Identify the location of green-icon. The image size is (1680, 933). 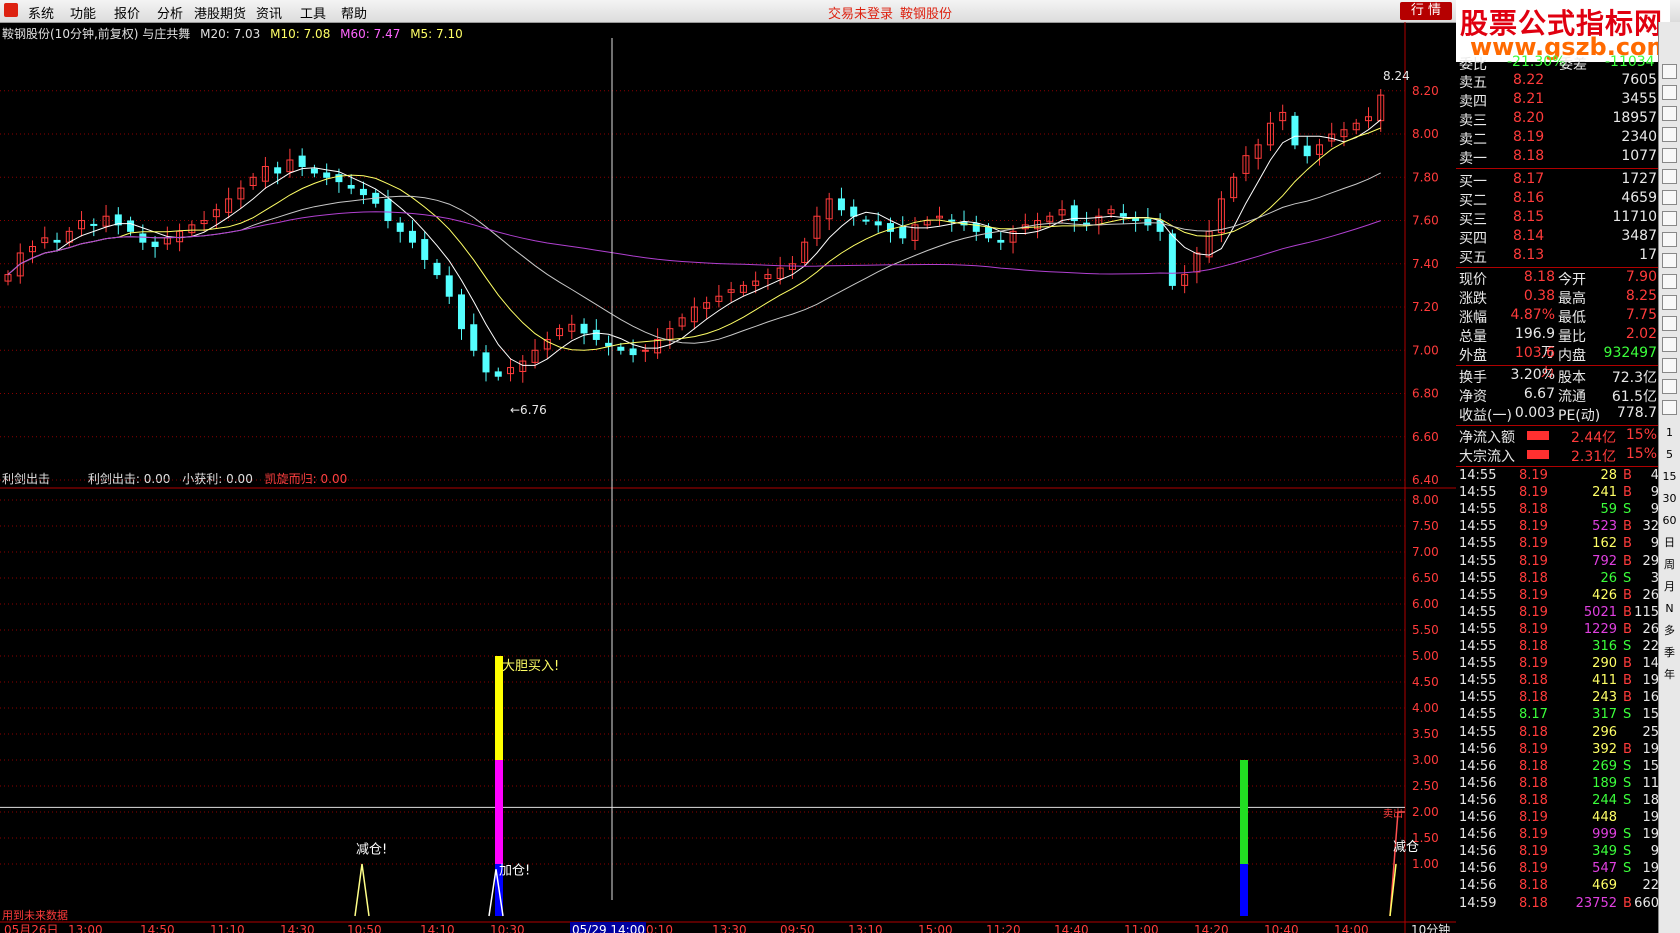
(1669, 407).